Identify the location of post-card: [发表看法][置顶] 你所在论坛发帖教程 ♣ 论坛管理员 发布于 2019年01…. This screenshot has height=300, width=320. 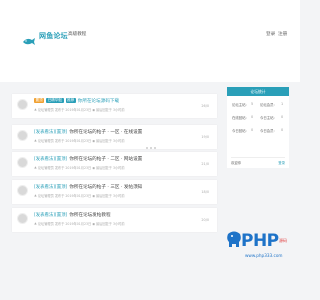
(114, 220).